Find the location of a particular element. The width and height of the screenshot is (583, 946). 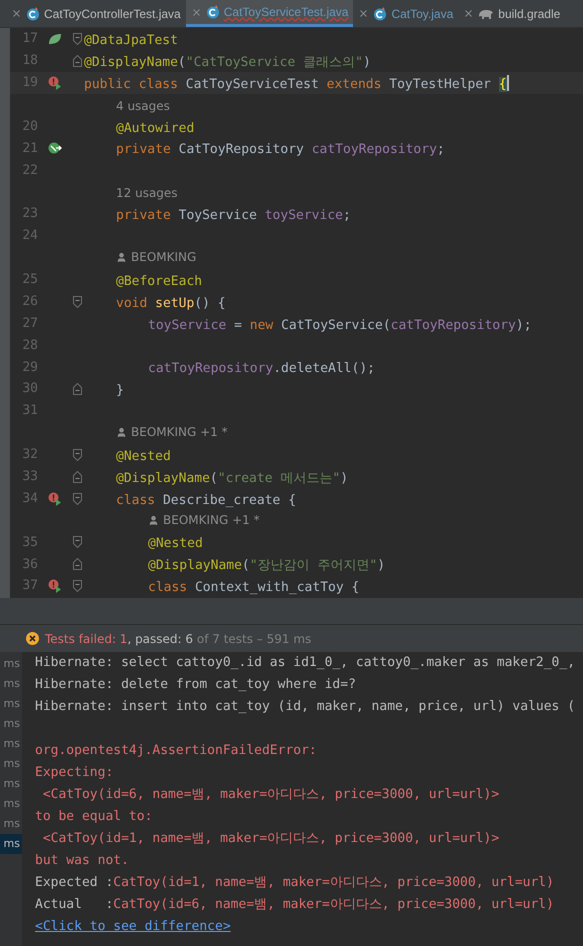

line-number: 31 is located at coordinates (30, 410).